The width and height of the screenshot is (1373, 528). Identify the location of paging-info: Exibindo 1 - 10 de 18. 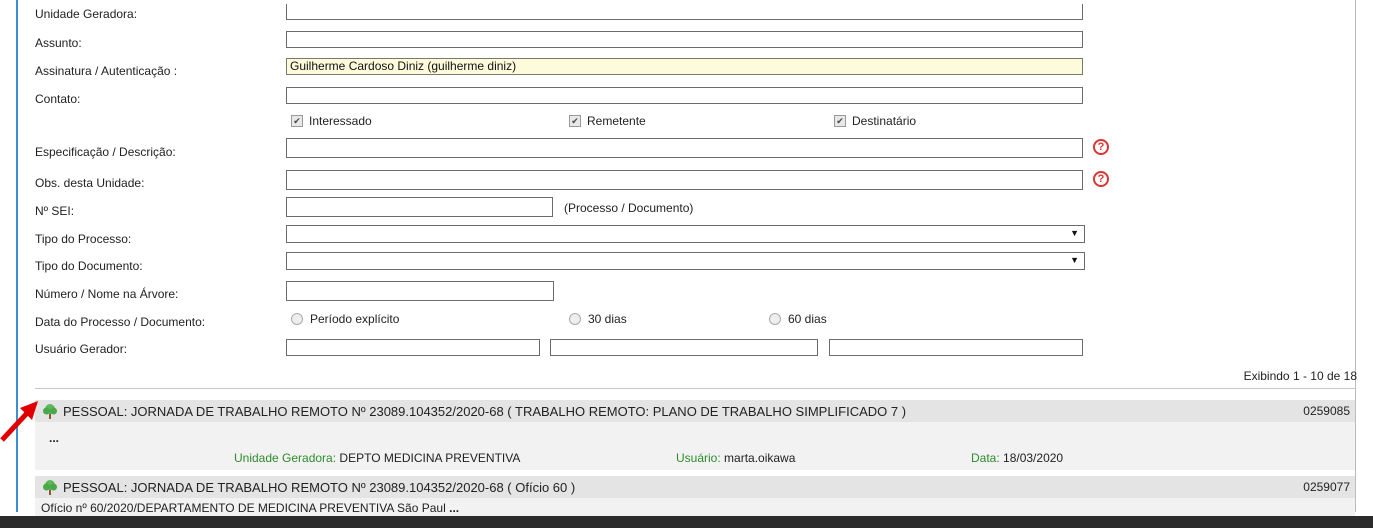
(1300, 376).